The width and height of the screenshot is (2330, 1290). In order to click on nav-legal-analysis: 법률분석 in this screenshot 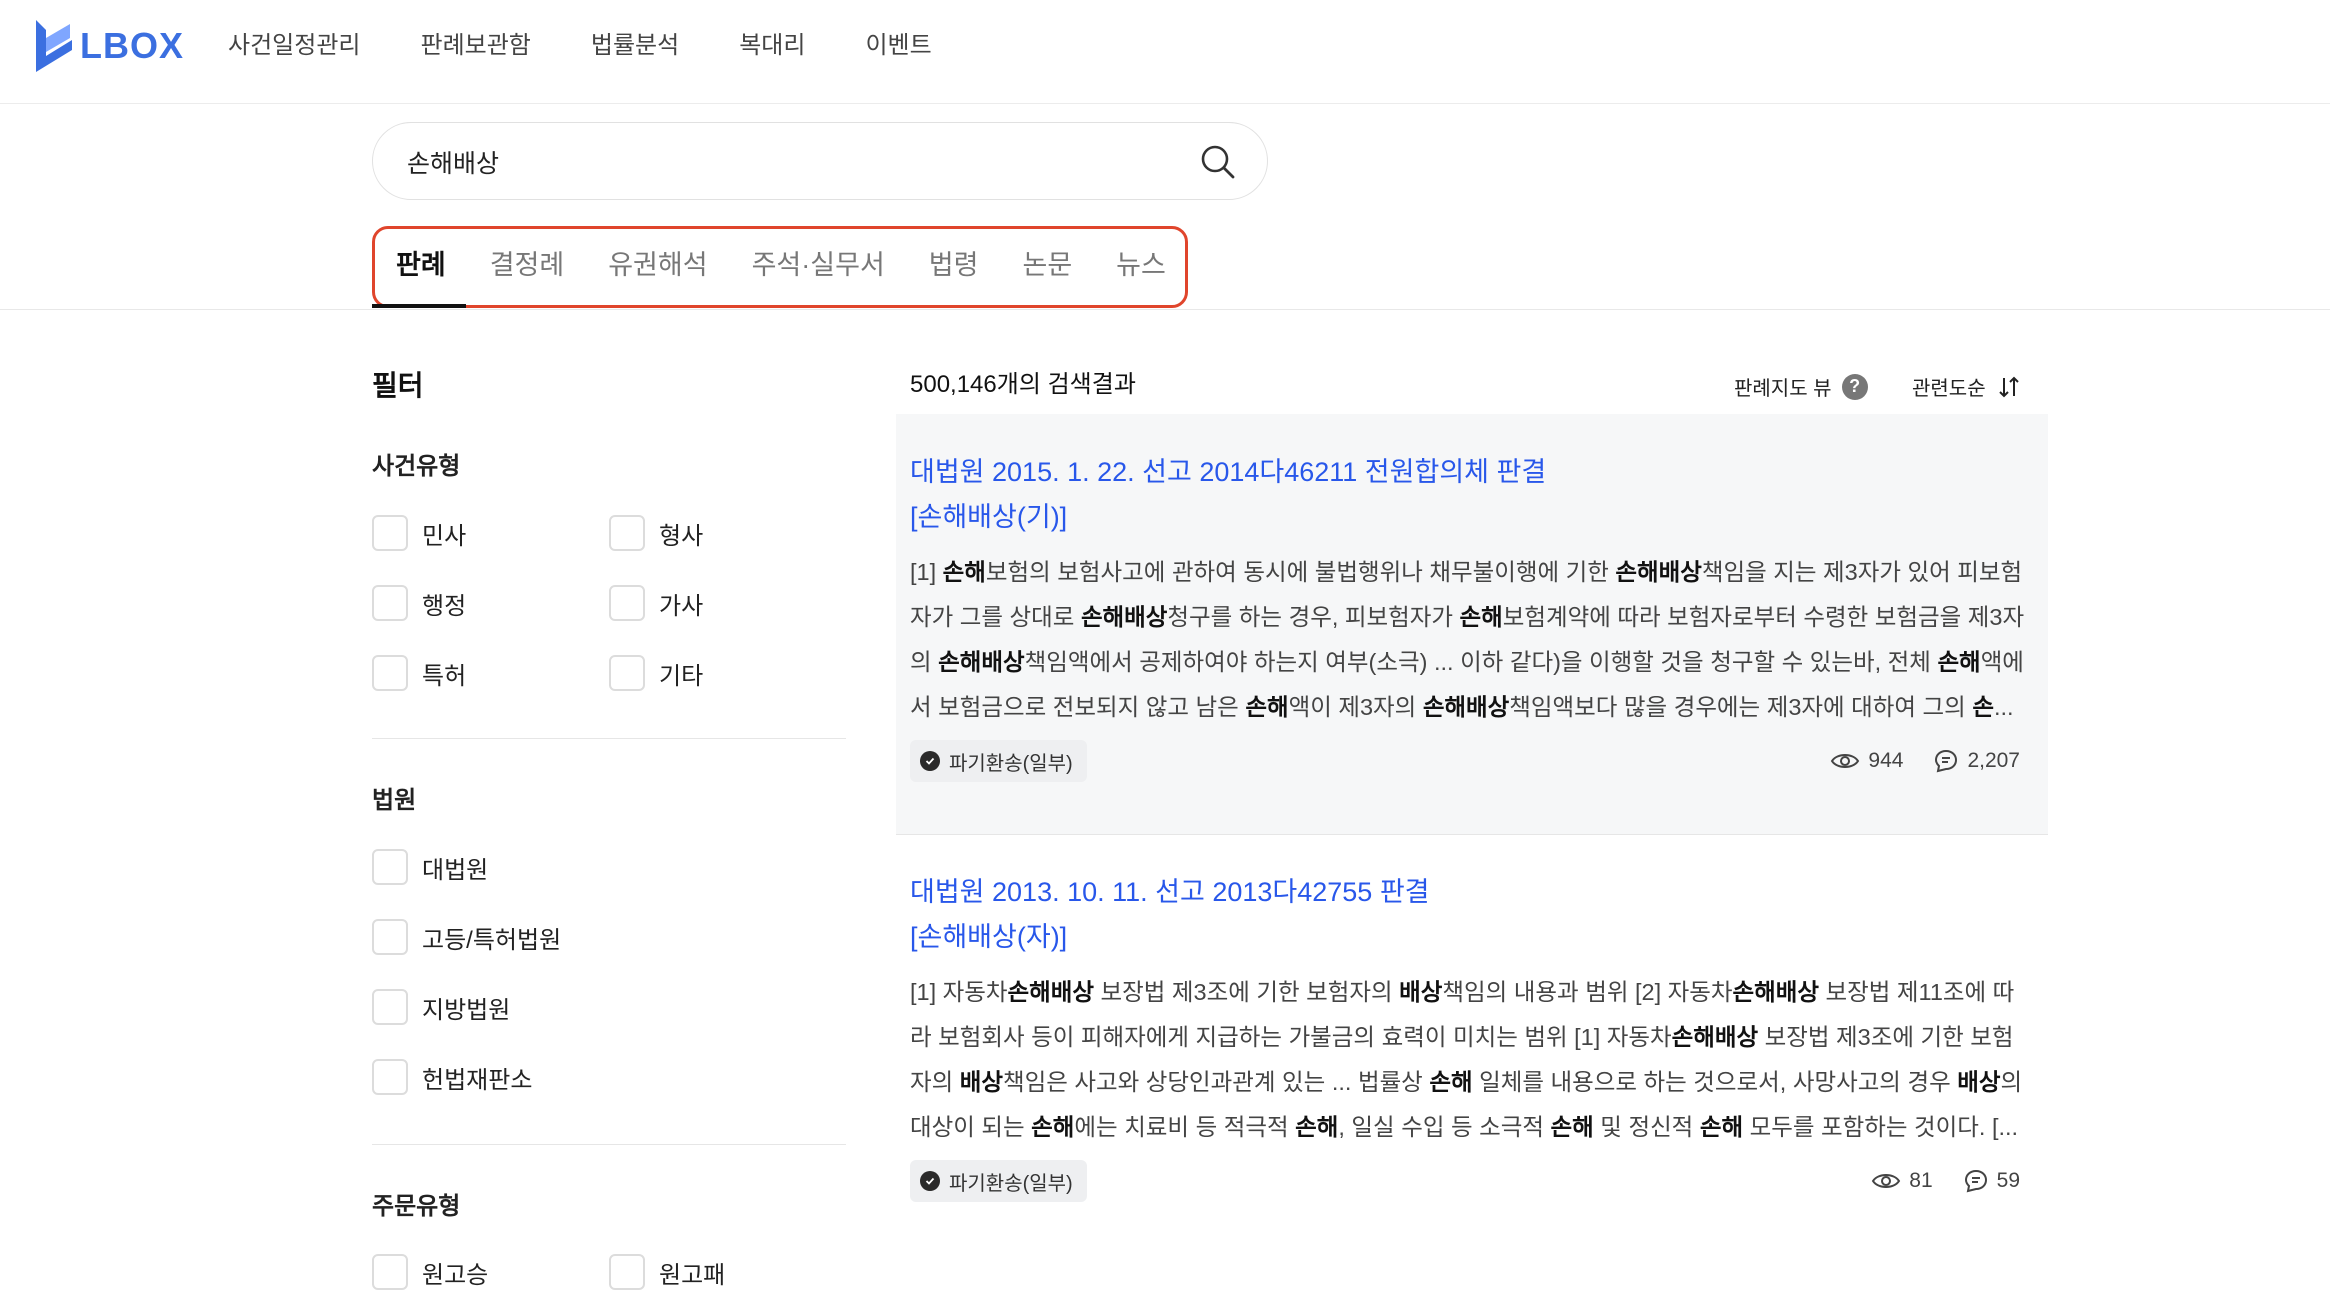, I will do `click(635, 46)`.